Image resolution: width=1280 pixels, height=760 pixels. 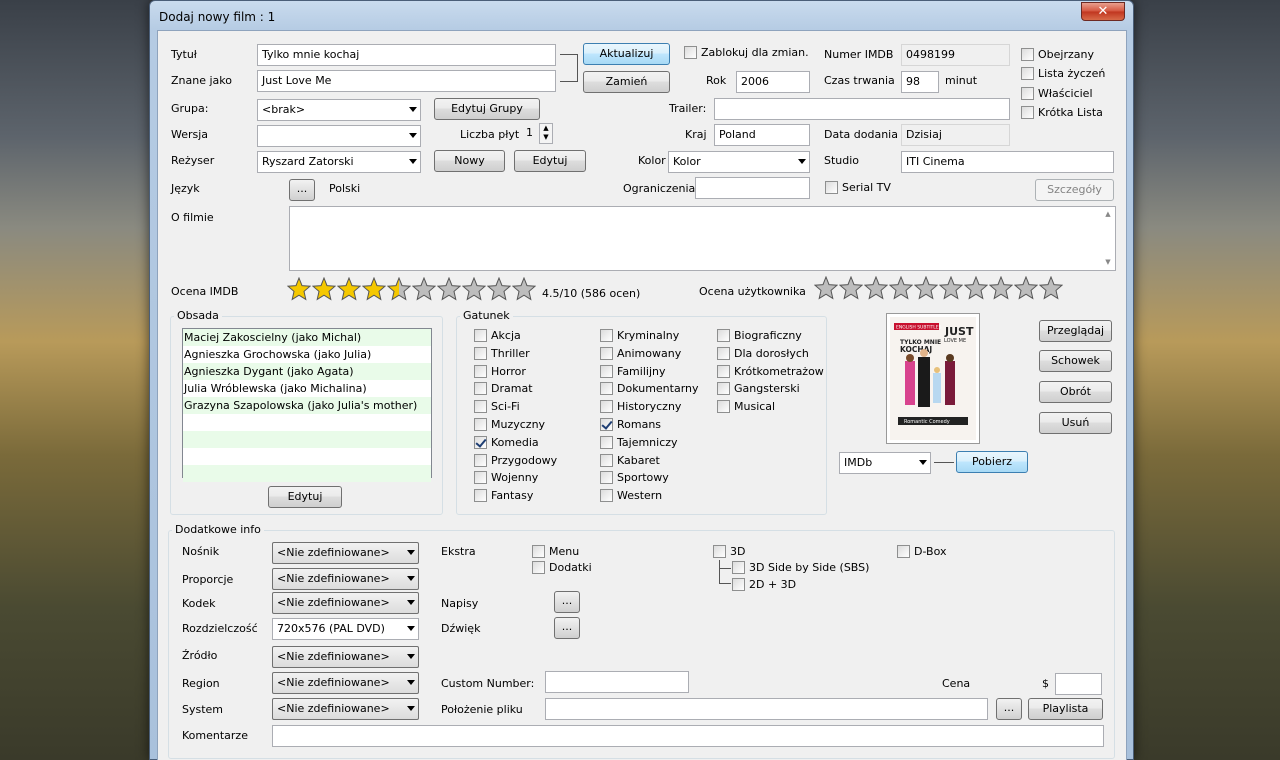 What do you see at coordinates (1103, 11) in the screenshot?
I see `close-button: ✕` at bounding box center [1103, 11].